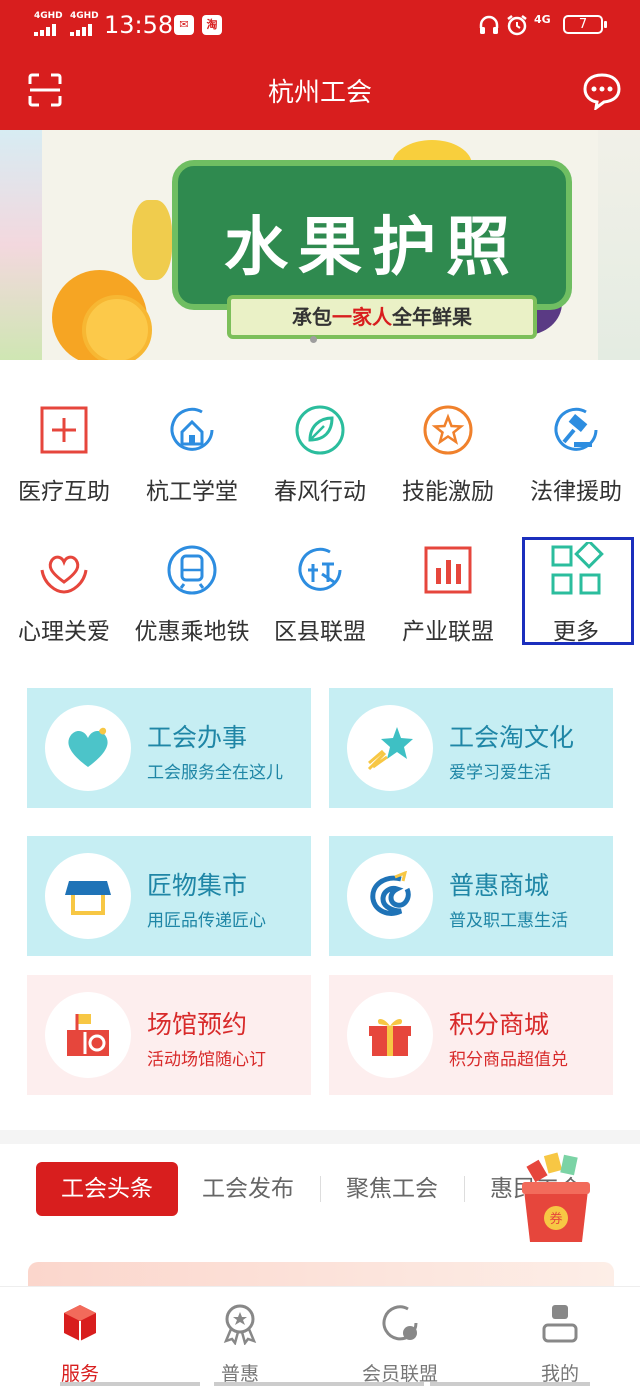 The image size is (640, 1386). What do you see at coordinates (320, 1137) in the screenshot?
I see `section-divider` at bounding box center [320, 1137].